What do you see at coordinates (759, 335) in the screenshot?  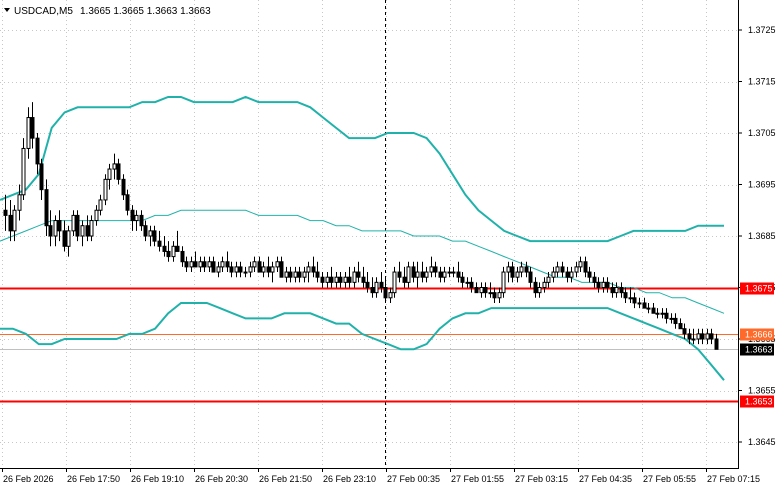 I see `level-price-label: 1.3666` at bounding box center [759, 335].